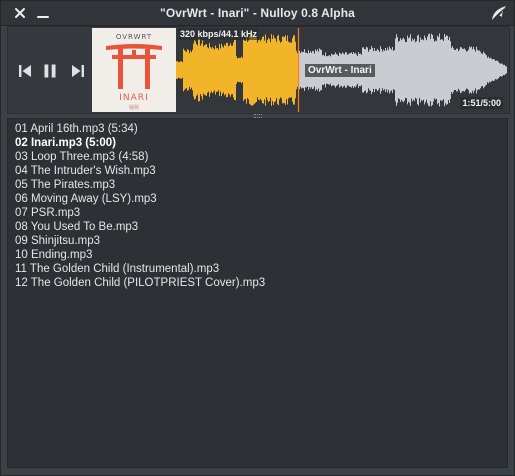  What do you see at coordinates (257, 129) in the screenshot?
I see `playlist-item: 01 April 16th.mp3 (5:34)` at bounding box center [257, 129].